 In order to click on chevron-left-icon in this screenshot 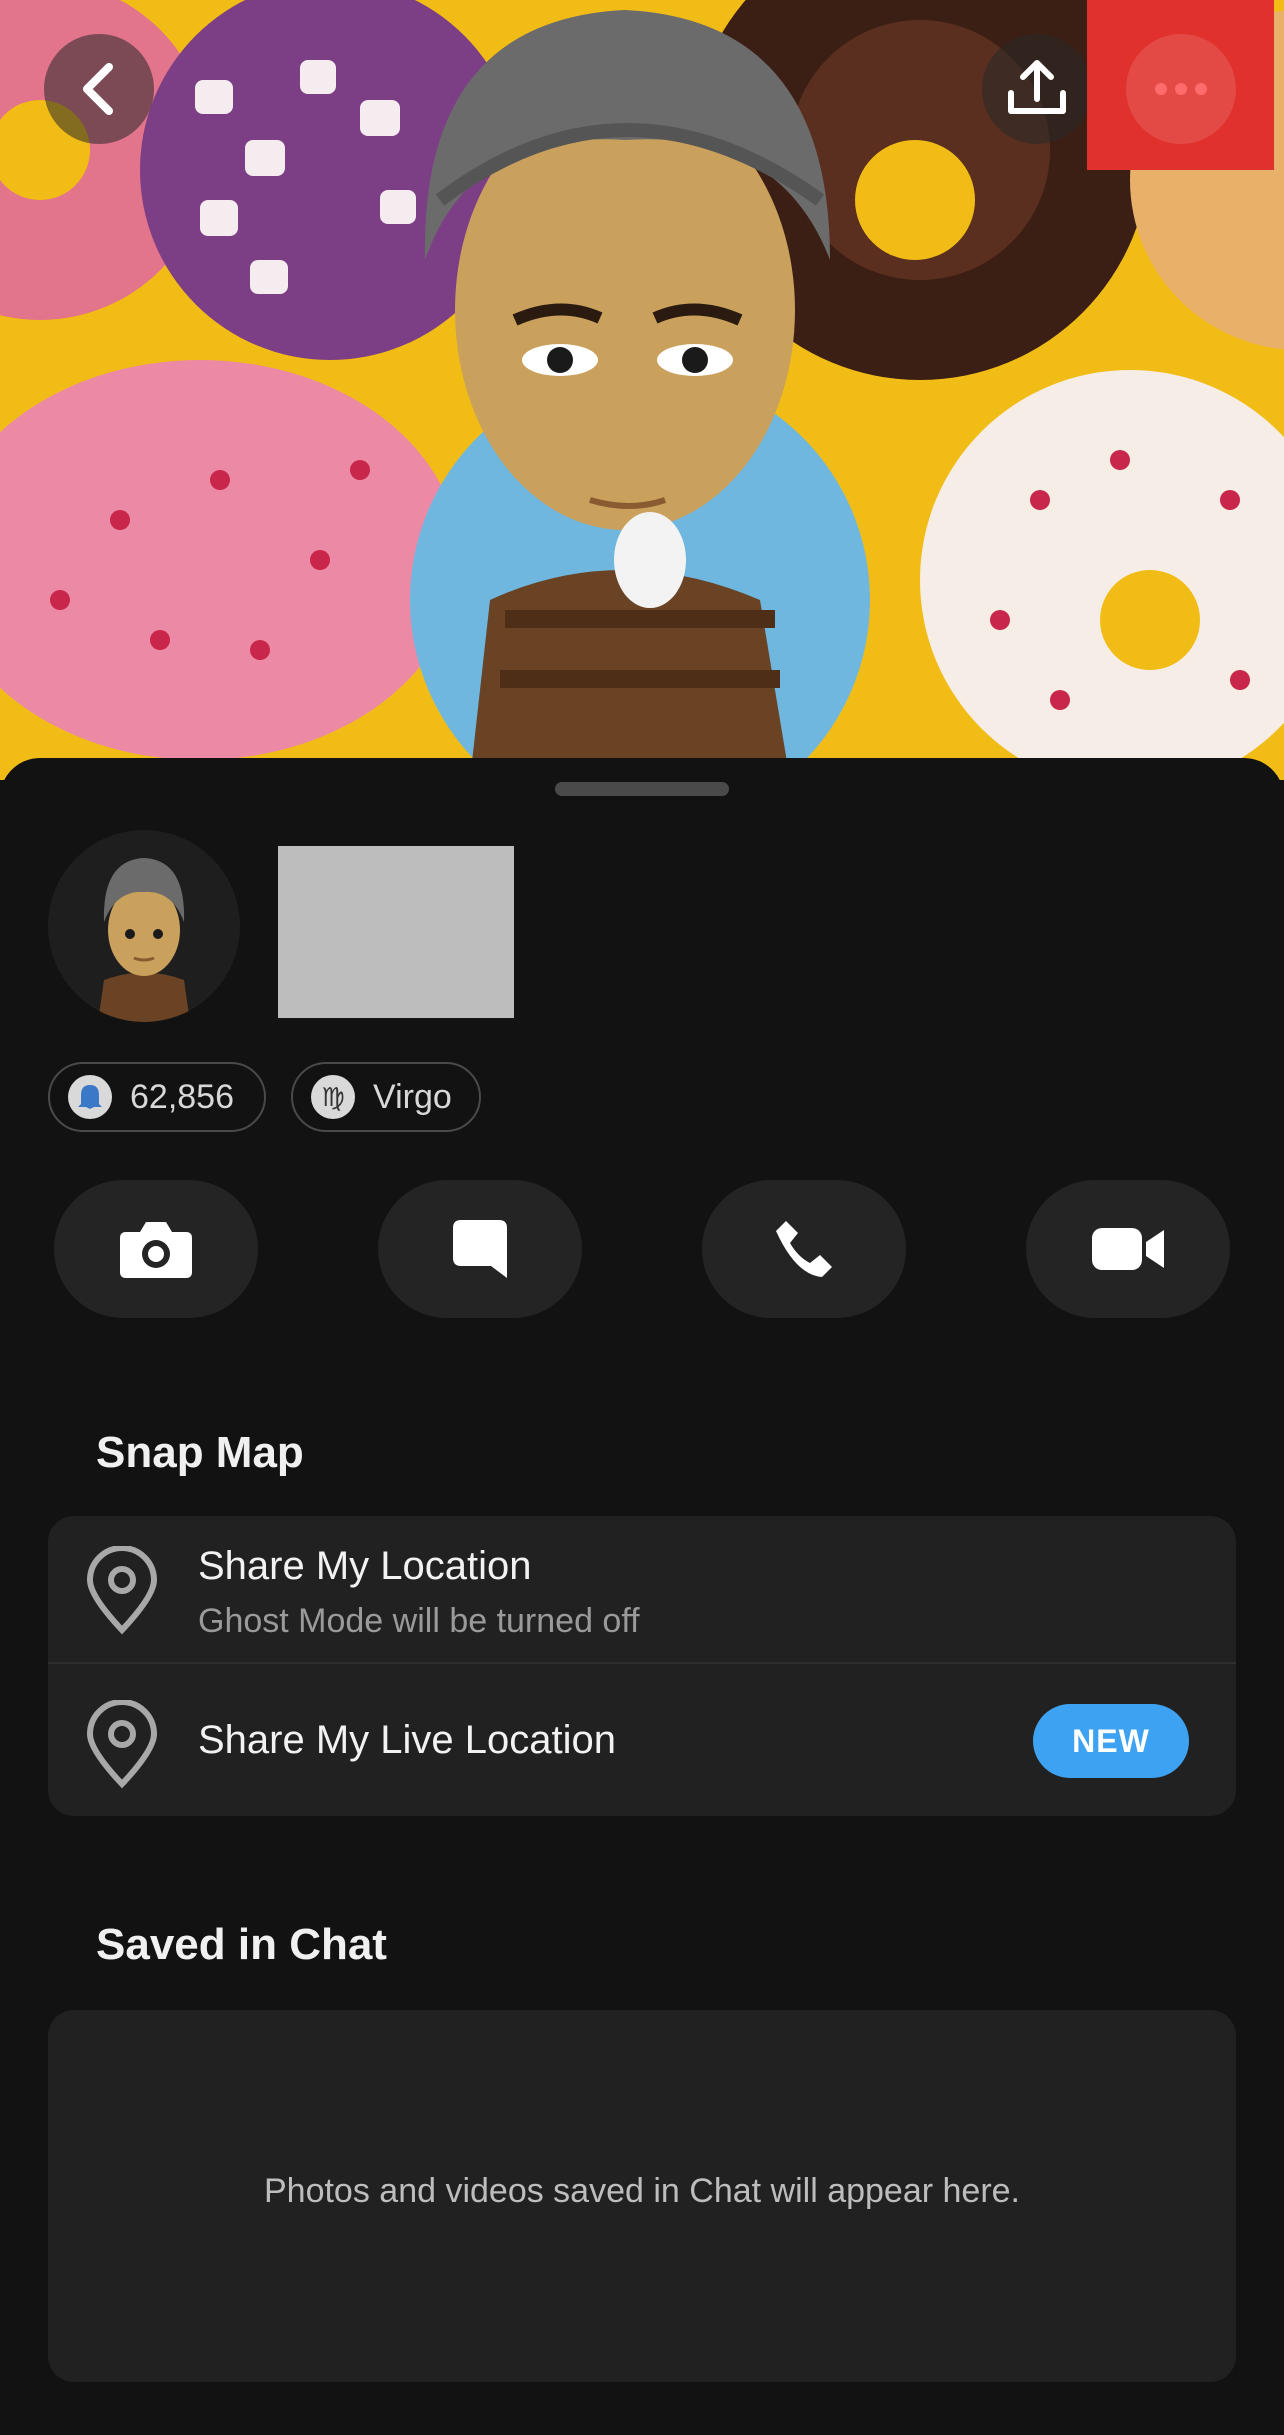, I will do `click(98, 89)`.